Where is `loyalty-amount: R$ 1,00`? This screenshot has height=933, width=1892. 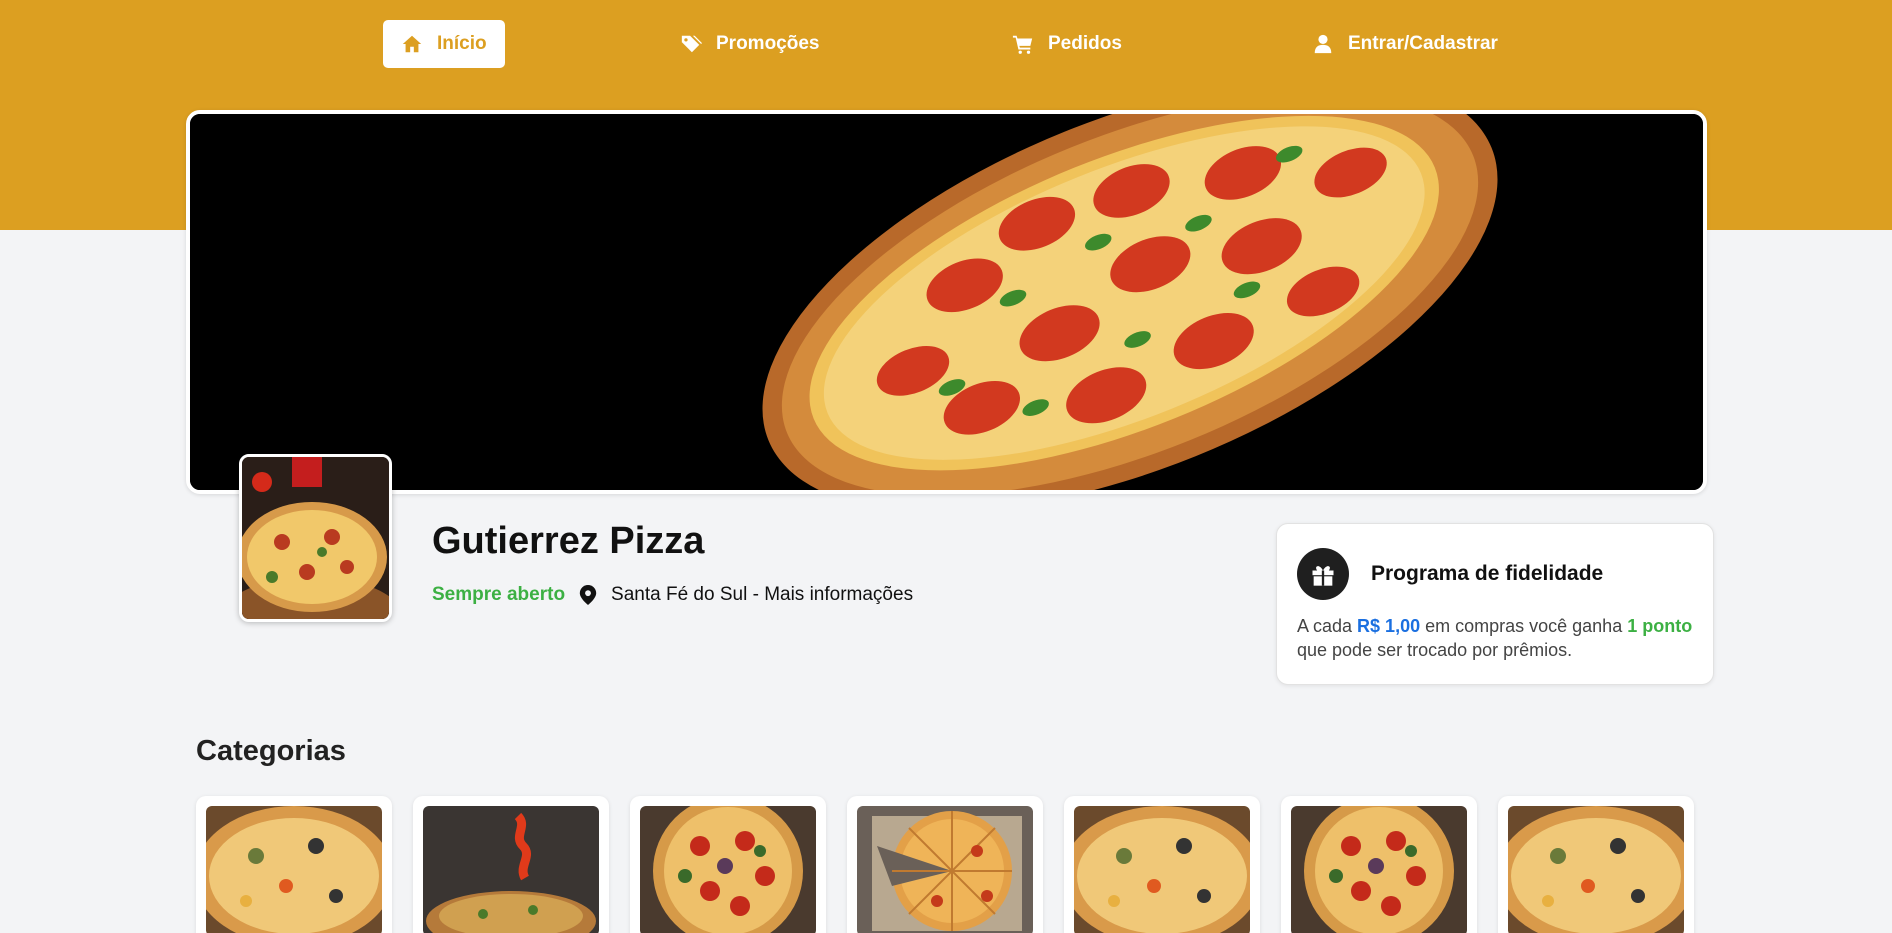 loyalty-amount: R$ 1,00 is located at coordinates (1389, 626).